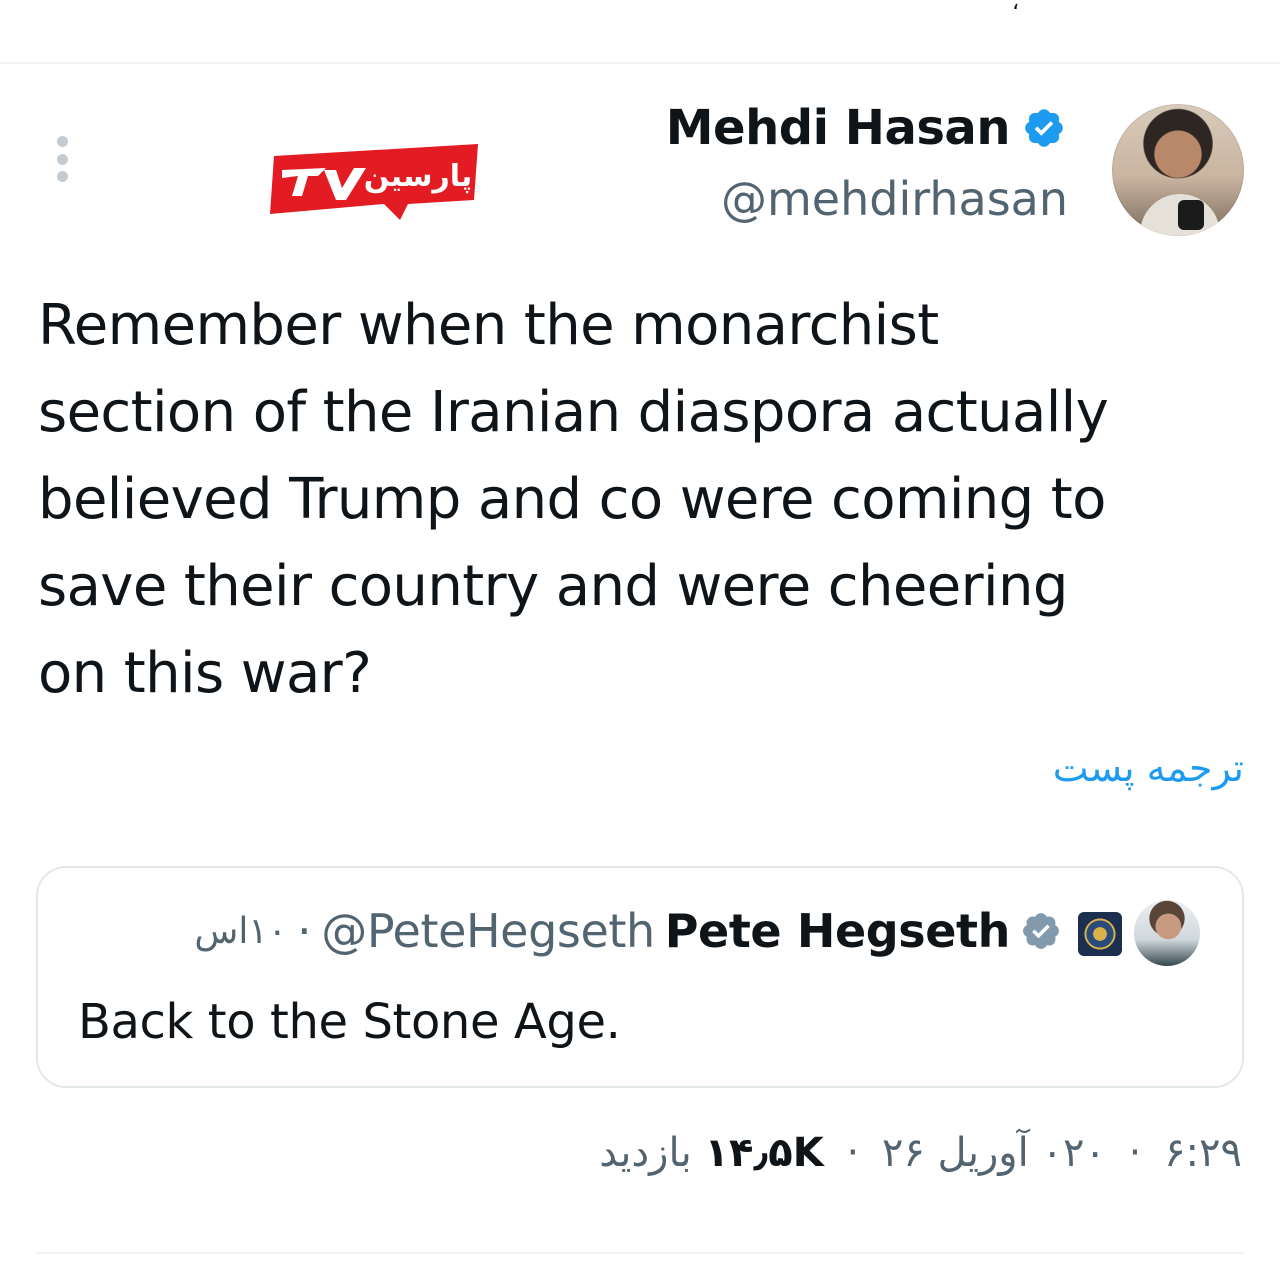 Image resolution: width=1280 pixels, height=1280 pixels. What do you see at coordinates (640, 7) in the screenshot?
I see `previous-post-edge: ،` at bounding box center [640, 7].